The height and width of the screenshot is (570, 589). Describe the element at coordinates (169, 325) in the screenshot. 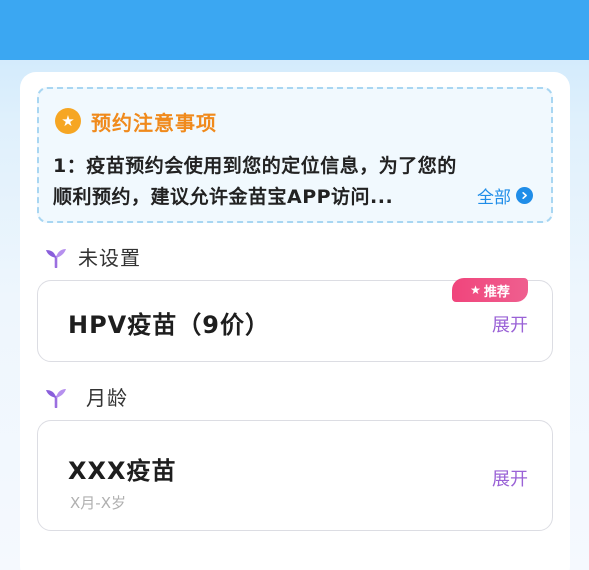

I see `vaccine-name: HPV疫苗（9价）` at that location.